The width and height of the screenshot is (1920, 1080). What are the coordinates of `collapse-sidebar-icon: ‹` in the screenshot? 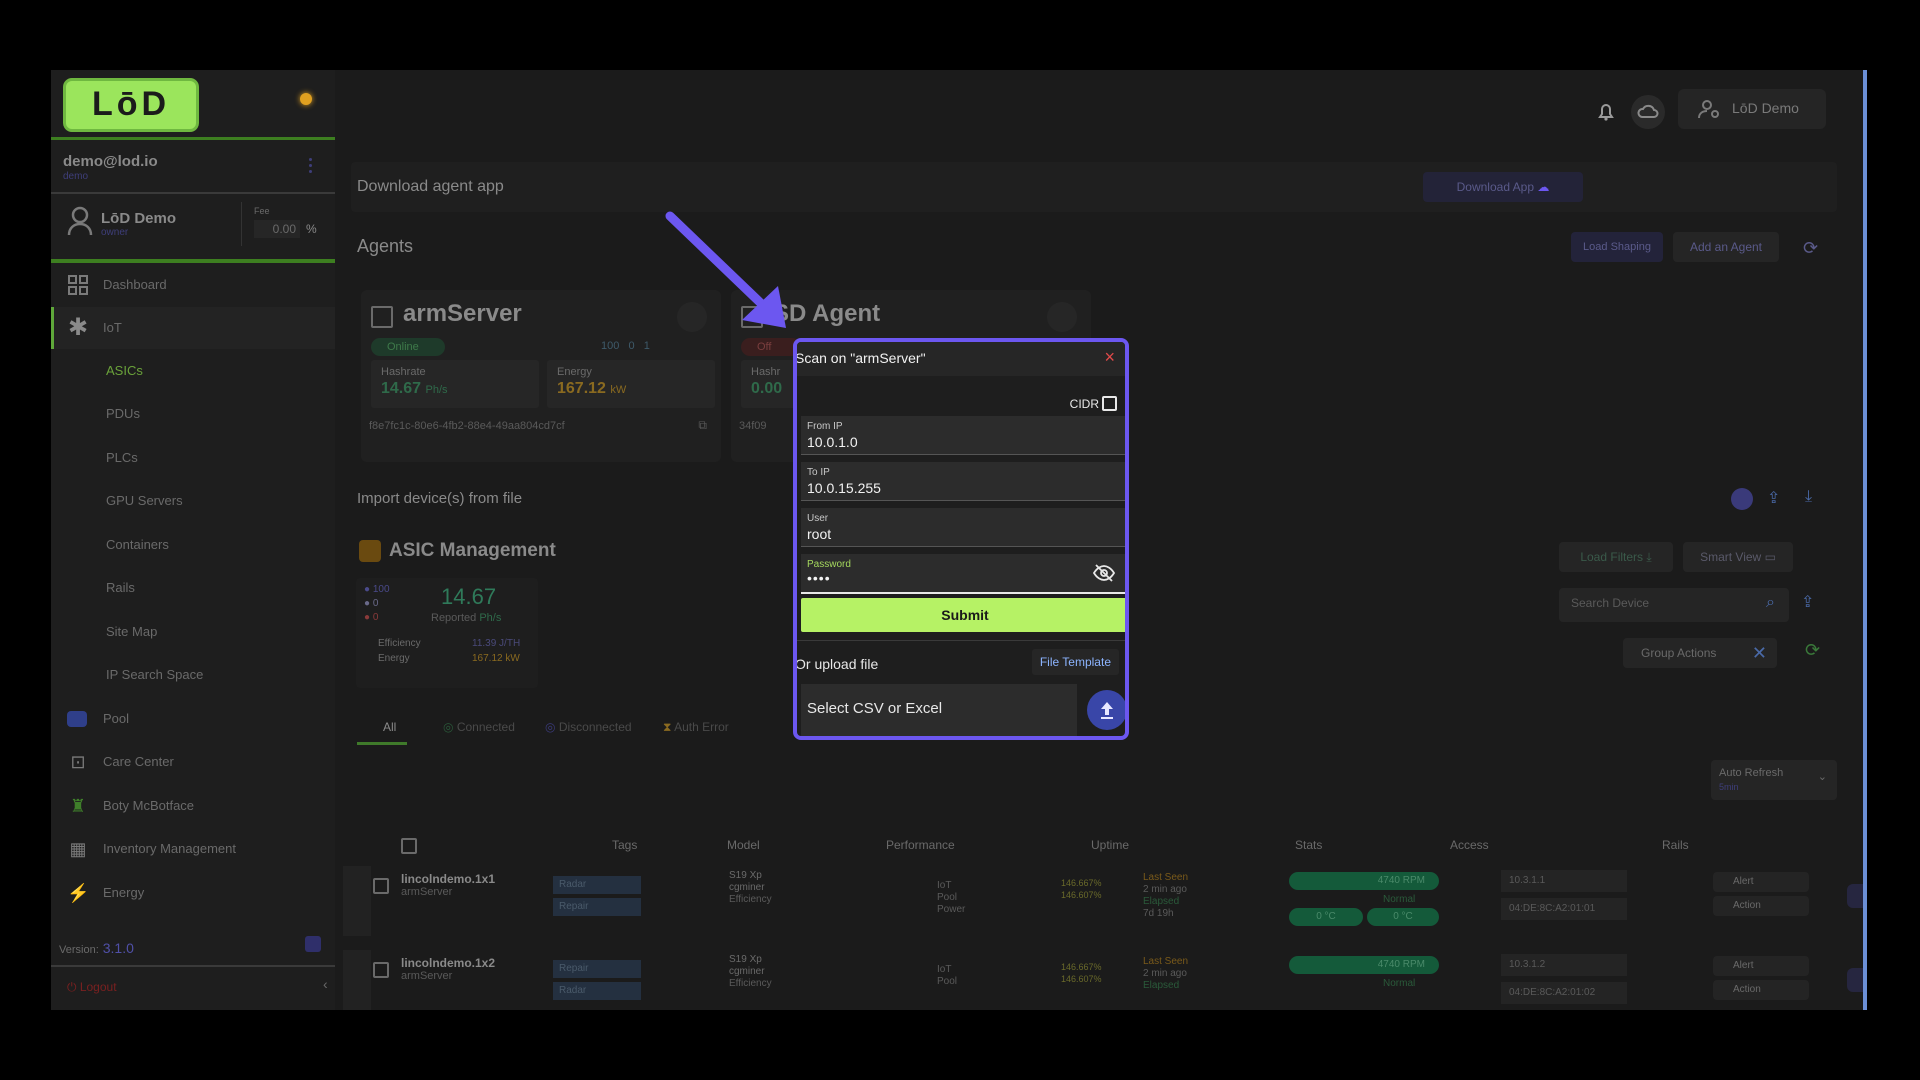 It's located at (325, 984).